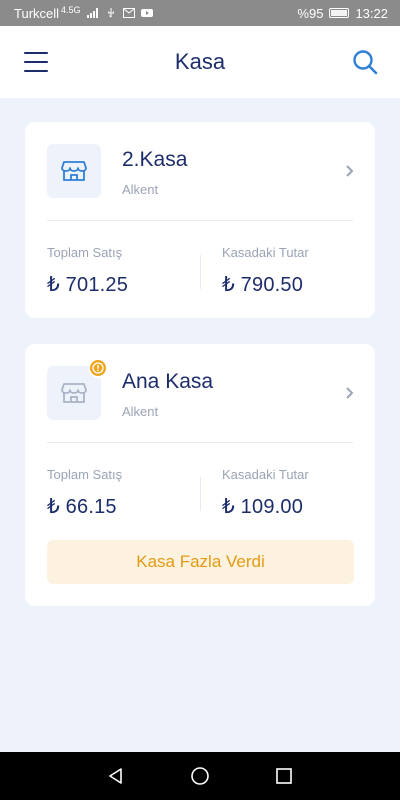 The width and height of the screenshot is (400, 800). I want to click on home-button, so click(200, 776).